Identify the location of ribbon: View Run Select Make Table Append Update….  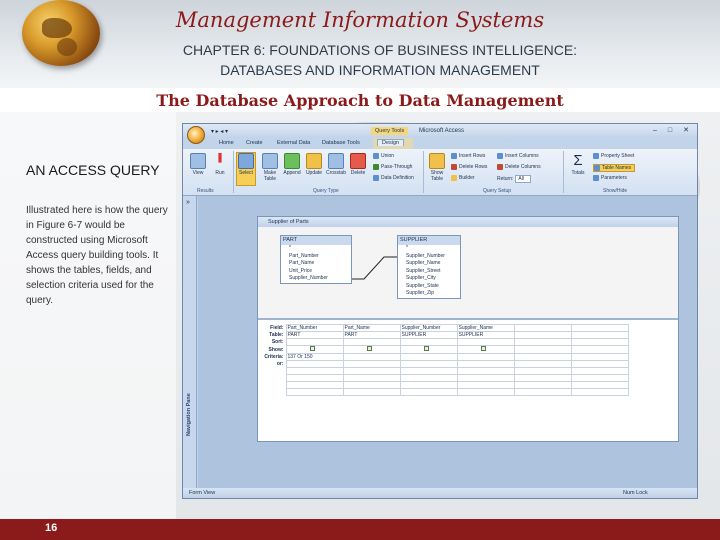
(440, 172).